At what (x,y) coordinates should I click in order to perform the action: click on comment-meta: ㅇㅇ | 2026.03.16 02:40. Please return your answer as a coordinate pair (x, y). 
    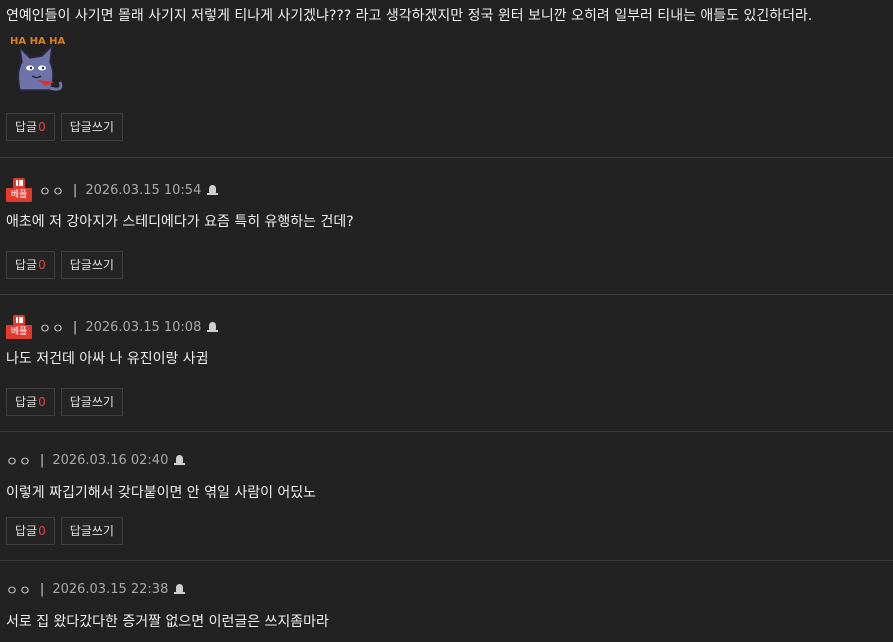
    Looking at the image, I should click on (445, 451).